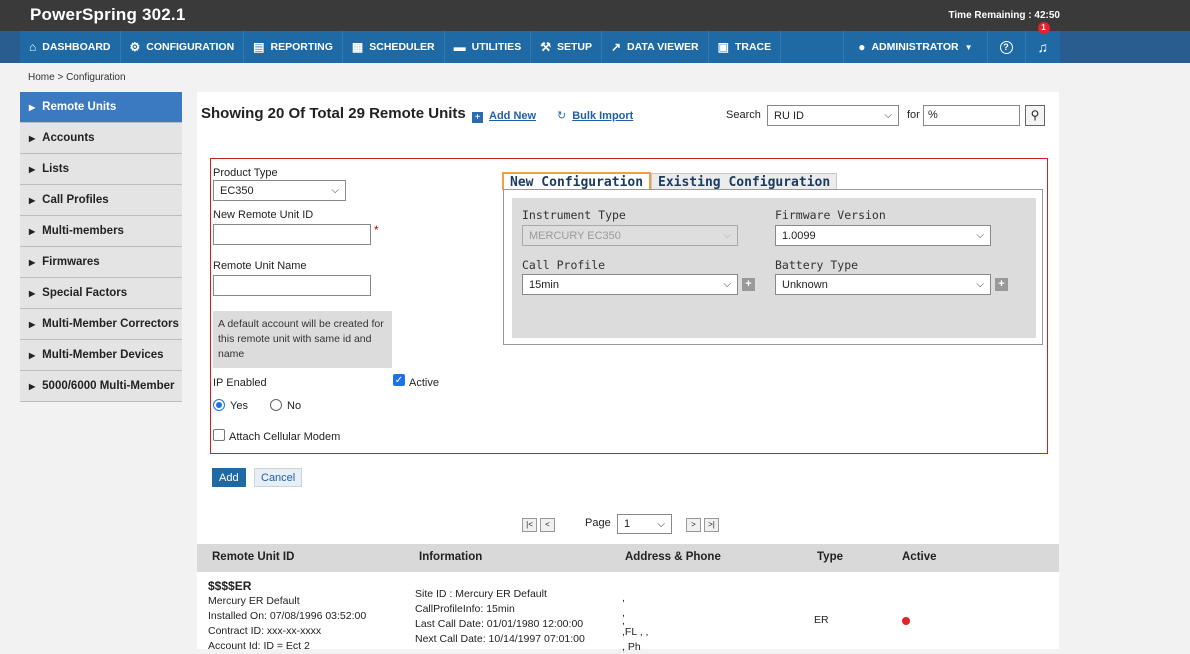 Image resolution: width=1190 pixels, height=654 pixels. What do you see at coordinates (830, 557) in the screenshot?
I see `column-header: Type` at bounding box center [830, 557].